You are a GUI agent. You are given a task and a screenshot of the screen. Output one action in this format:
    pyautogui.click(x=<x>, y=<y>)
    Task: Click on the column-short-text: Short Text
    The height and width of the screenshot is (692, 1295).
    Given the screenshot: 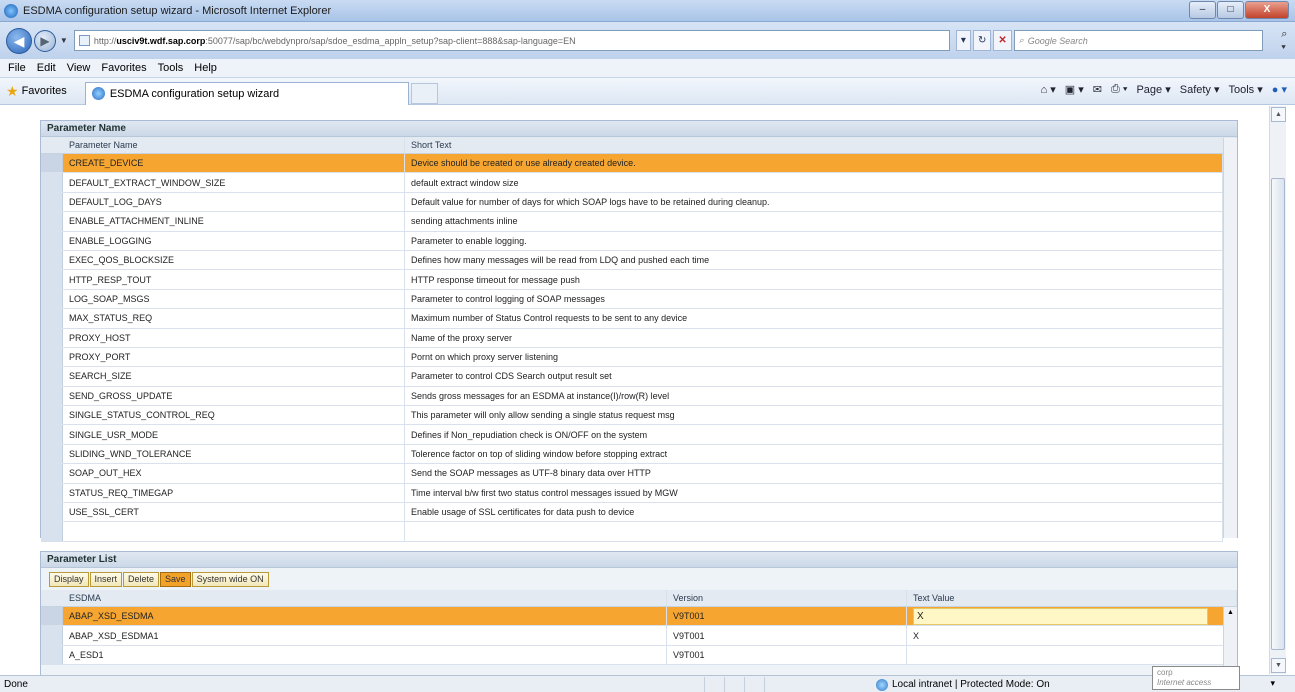 What is the action you would take?
    pyautogui.click(x=821, y=145)
    